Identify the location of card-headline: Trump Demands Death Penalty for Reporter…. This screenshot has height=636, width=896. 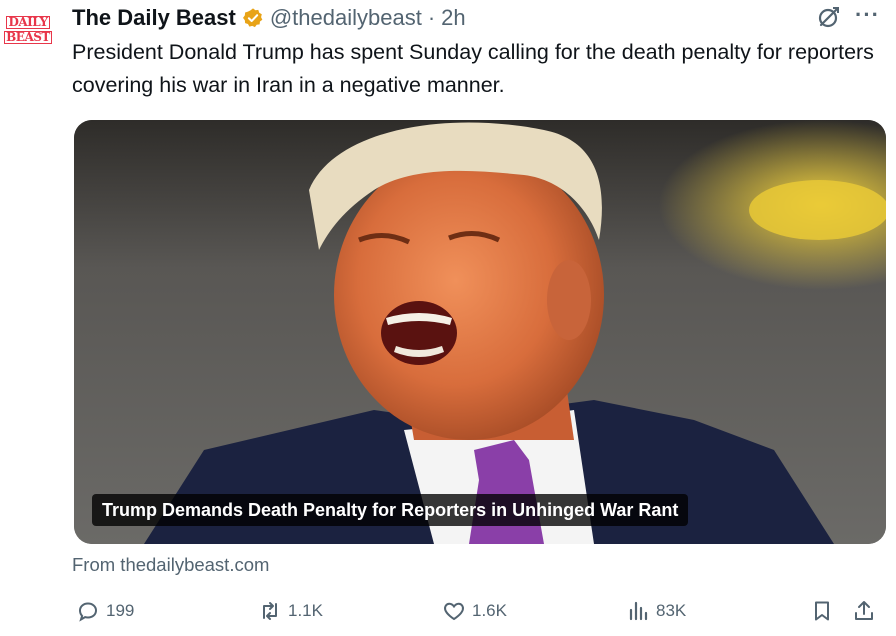
(390, 510).